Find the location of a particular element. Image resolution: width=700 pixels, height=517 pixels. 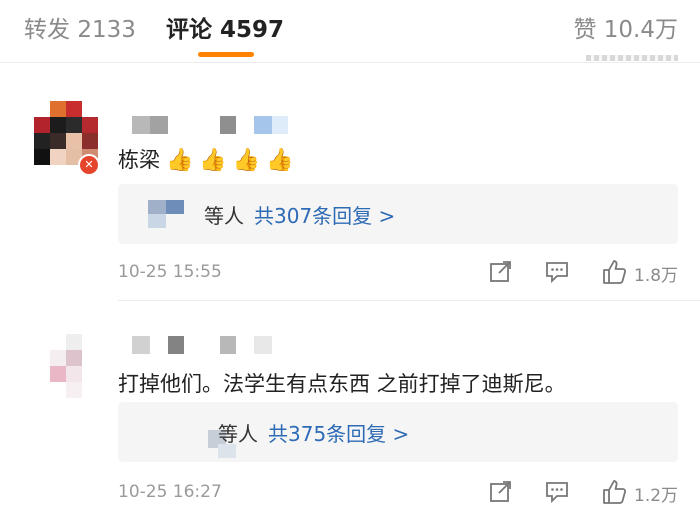

reply-summary-text: 等人 共375条回复 > is located at coordinates (313, 432).